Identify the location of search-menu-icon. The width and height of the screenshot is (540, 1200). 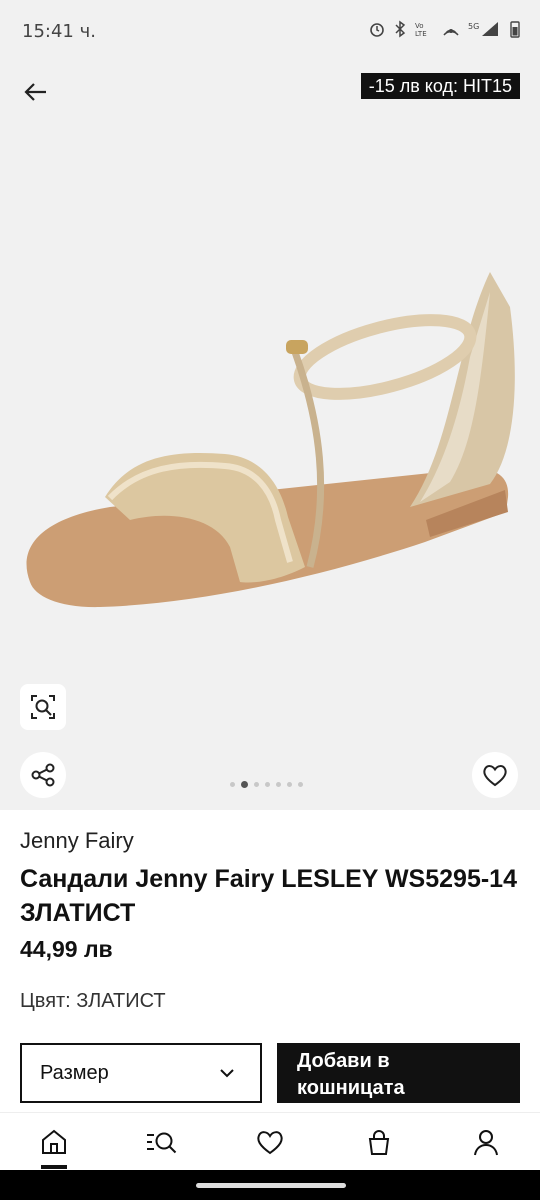
(162, 1143).